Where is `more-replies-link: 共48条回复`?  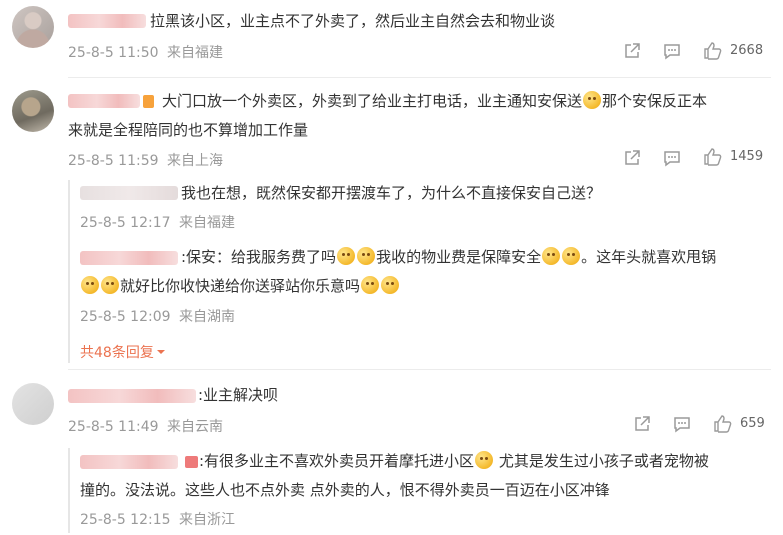 more-replies-link: 共48条回复 is located at coordinates (123, 352).